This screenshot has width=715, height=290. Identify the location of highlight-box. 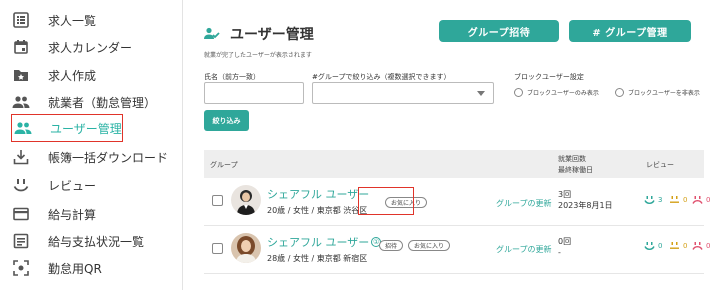
(386, 201).